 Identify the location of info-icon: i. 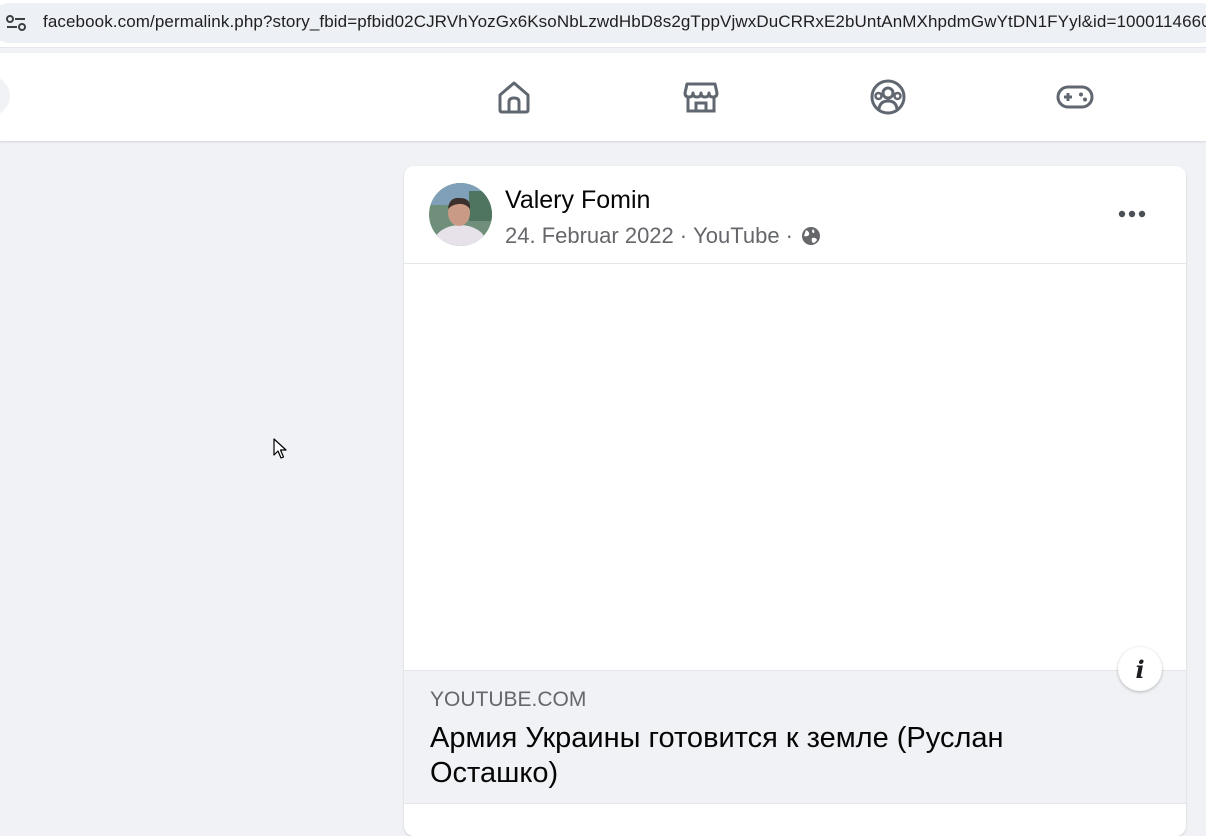
(1140, 669).